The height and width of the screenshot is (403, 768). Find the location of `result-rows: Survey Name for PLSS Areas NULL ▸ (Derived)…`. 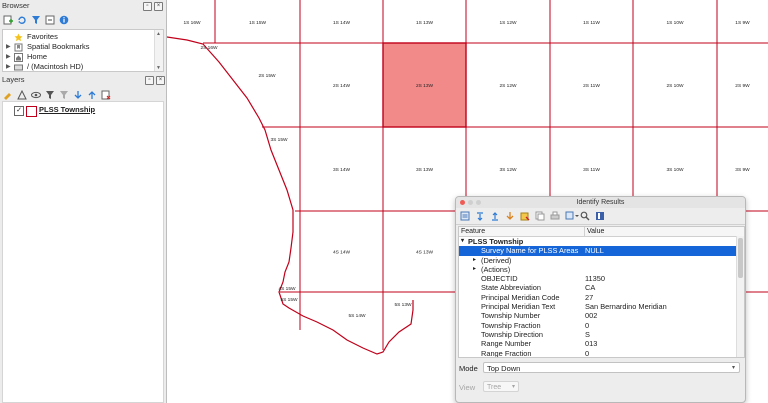

result-rows: Survey Name for PLSS Areas NULL ▸ (Derived)… is located at coordinates (601, 301).